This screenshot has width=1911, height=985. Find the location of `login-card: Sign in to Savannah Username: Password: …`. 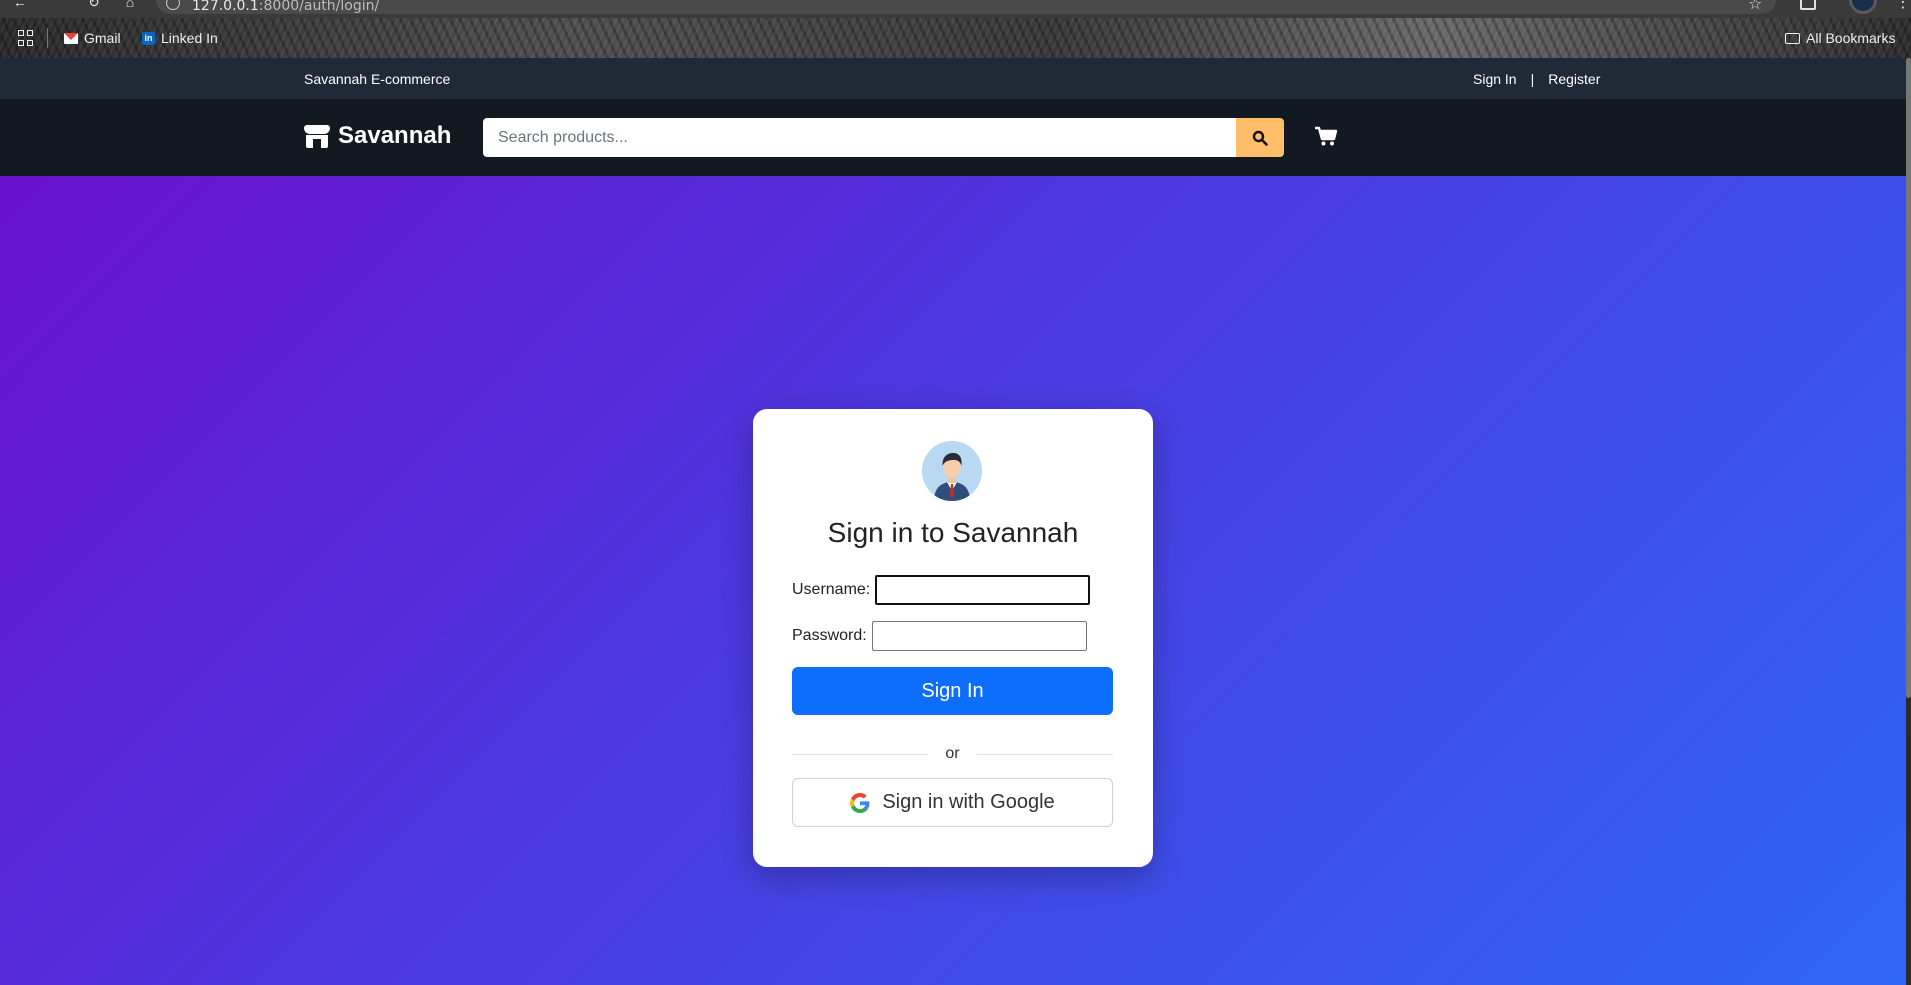

login-card: Sign in to Savannah Username: Password: … is located at coordinates (953, 638).